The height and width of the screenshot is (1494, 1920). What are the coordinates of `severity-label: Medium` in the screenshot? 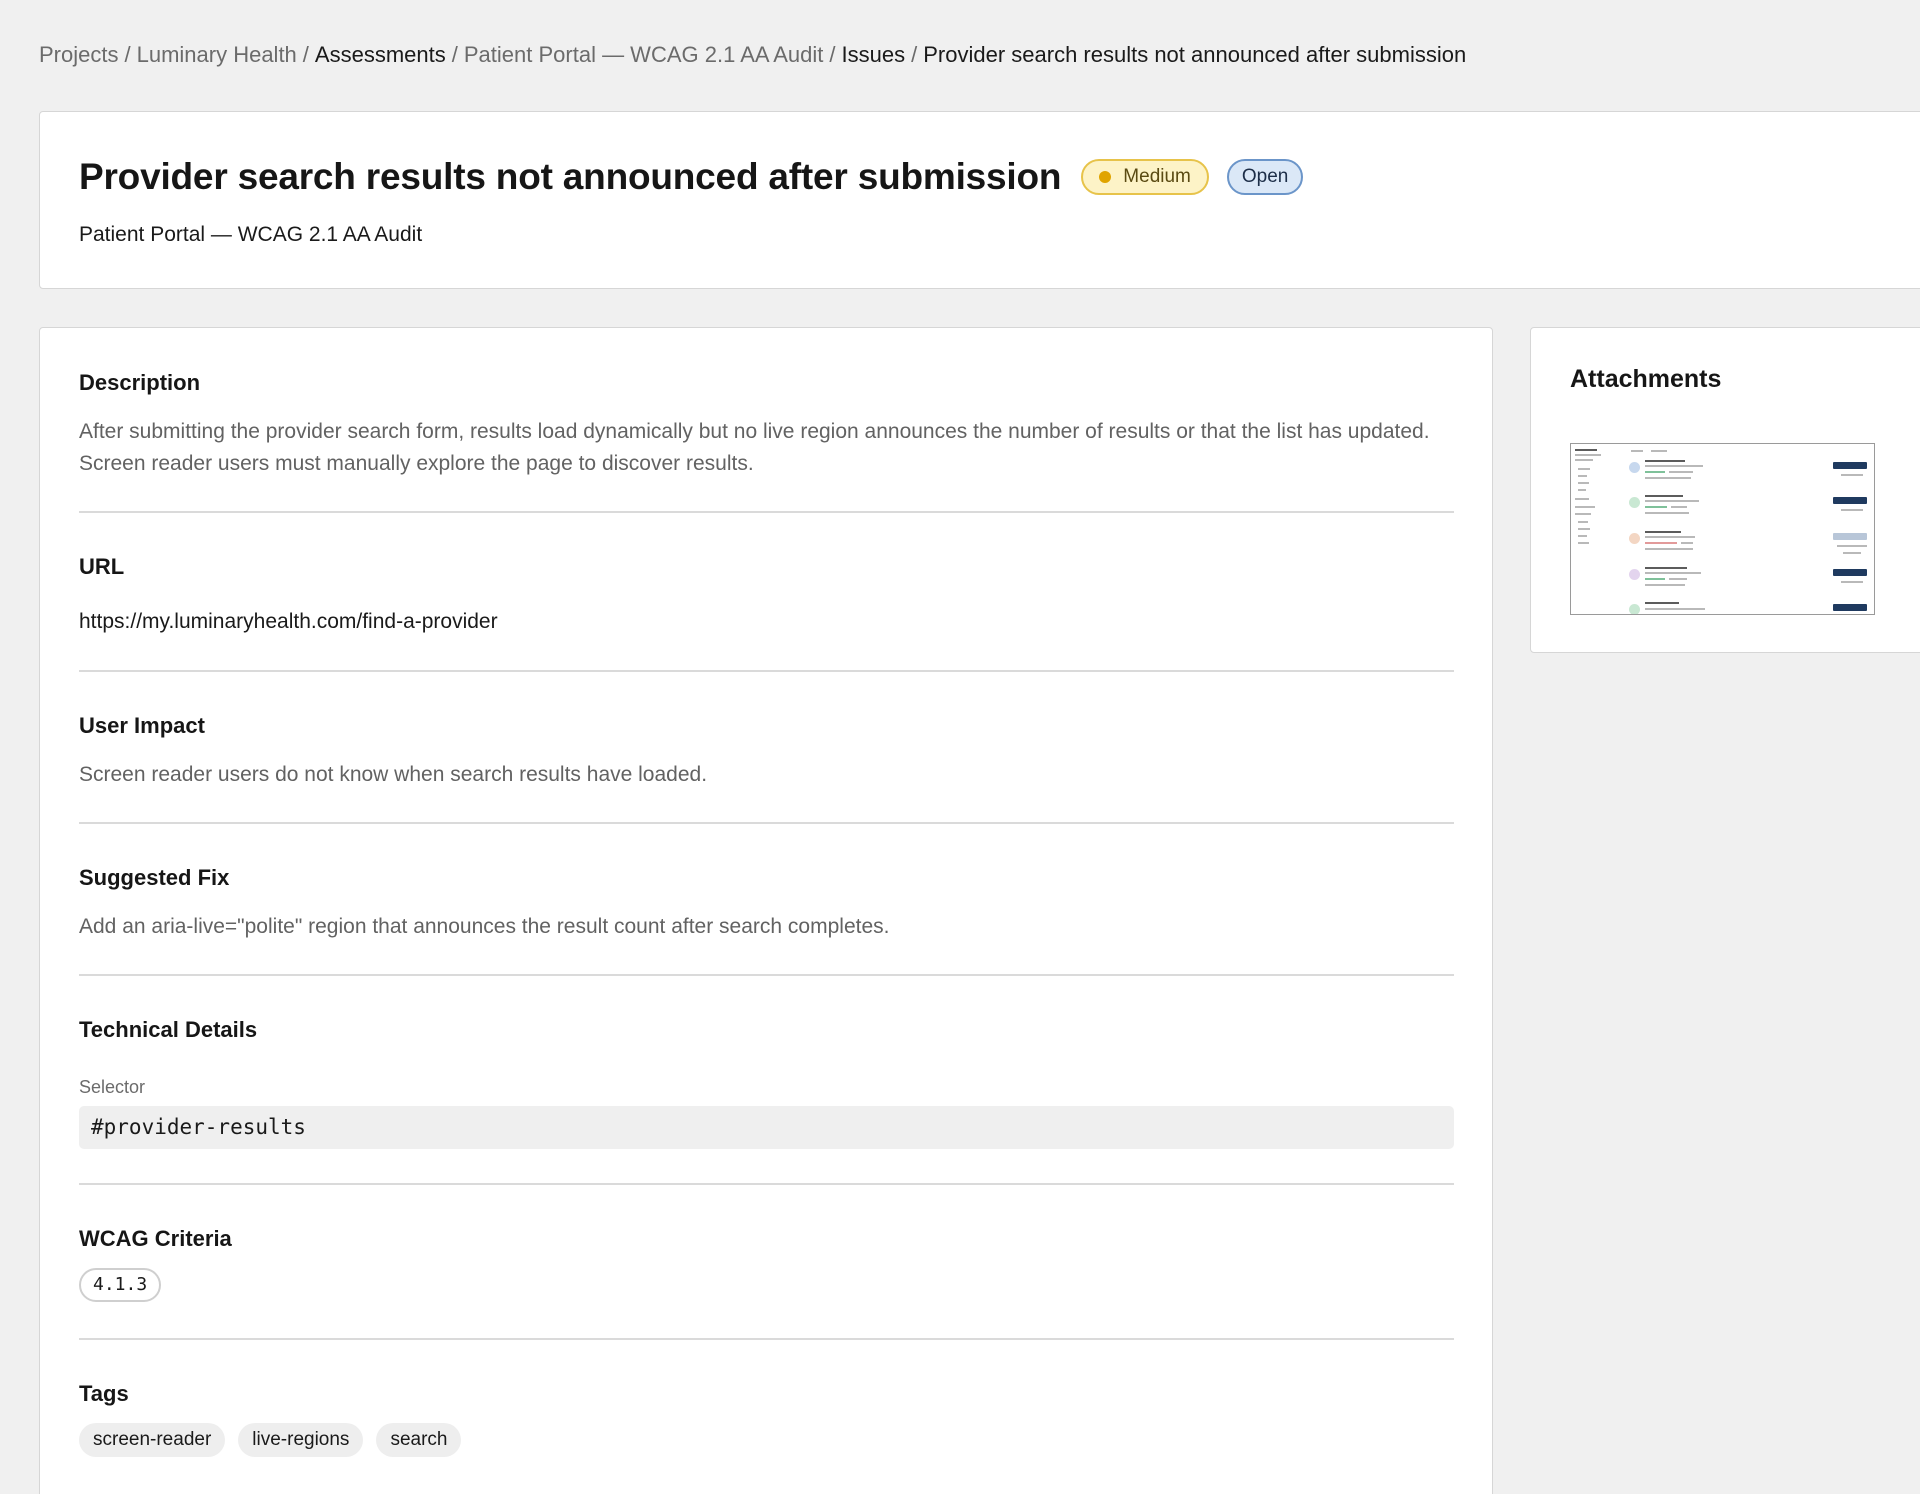 It's located at (1157, 176).